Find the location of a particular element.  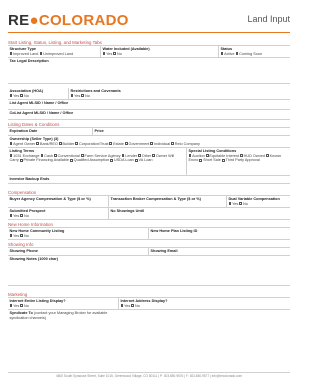

row-tax-legal: Tax Legal Description is located at coordinates (149, 71).